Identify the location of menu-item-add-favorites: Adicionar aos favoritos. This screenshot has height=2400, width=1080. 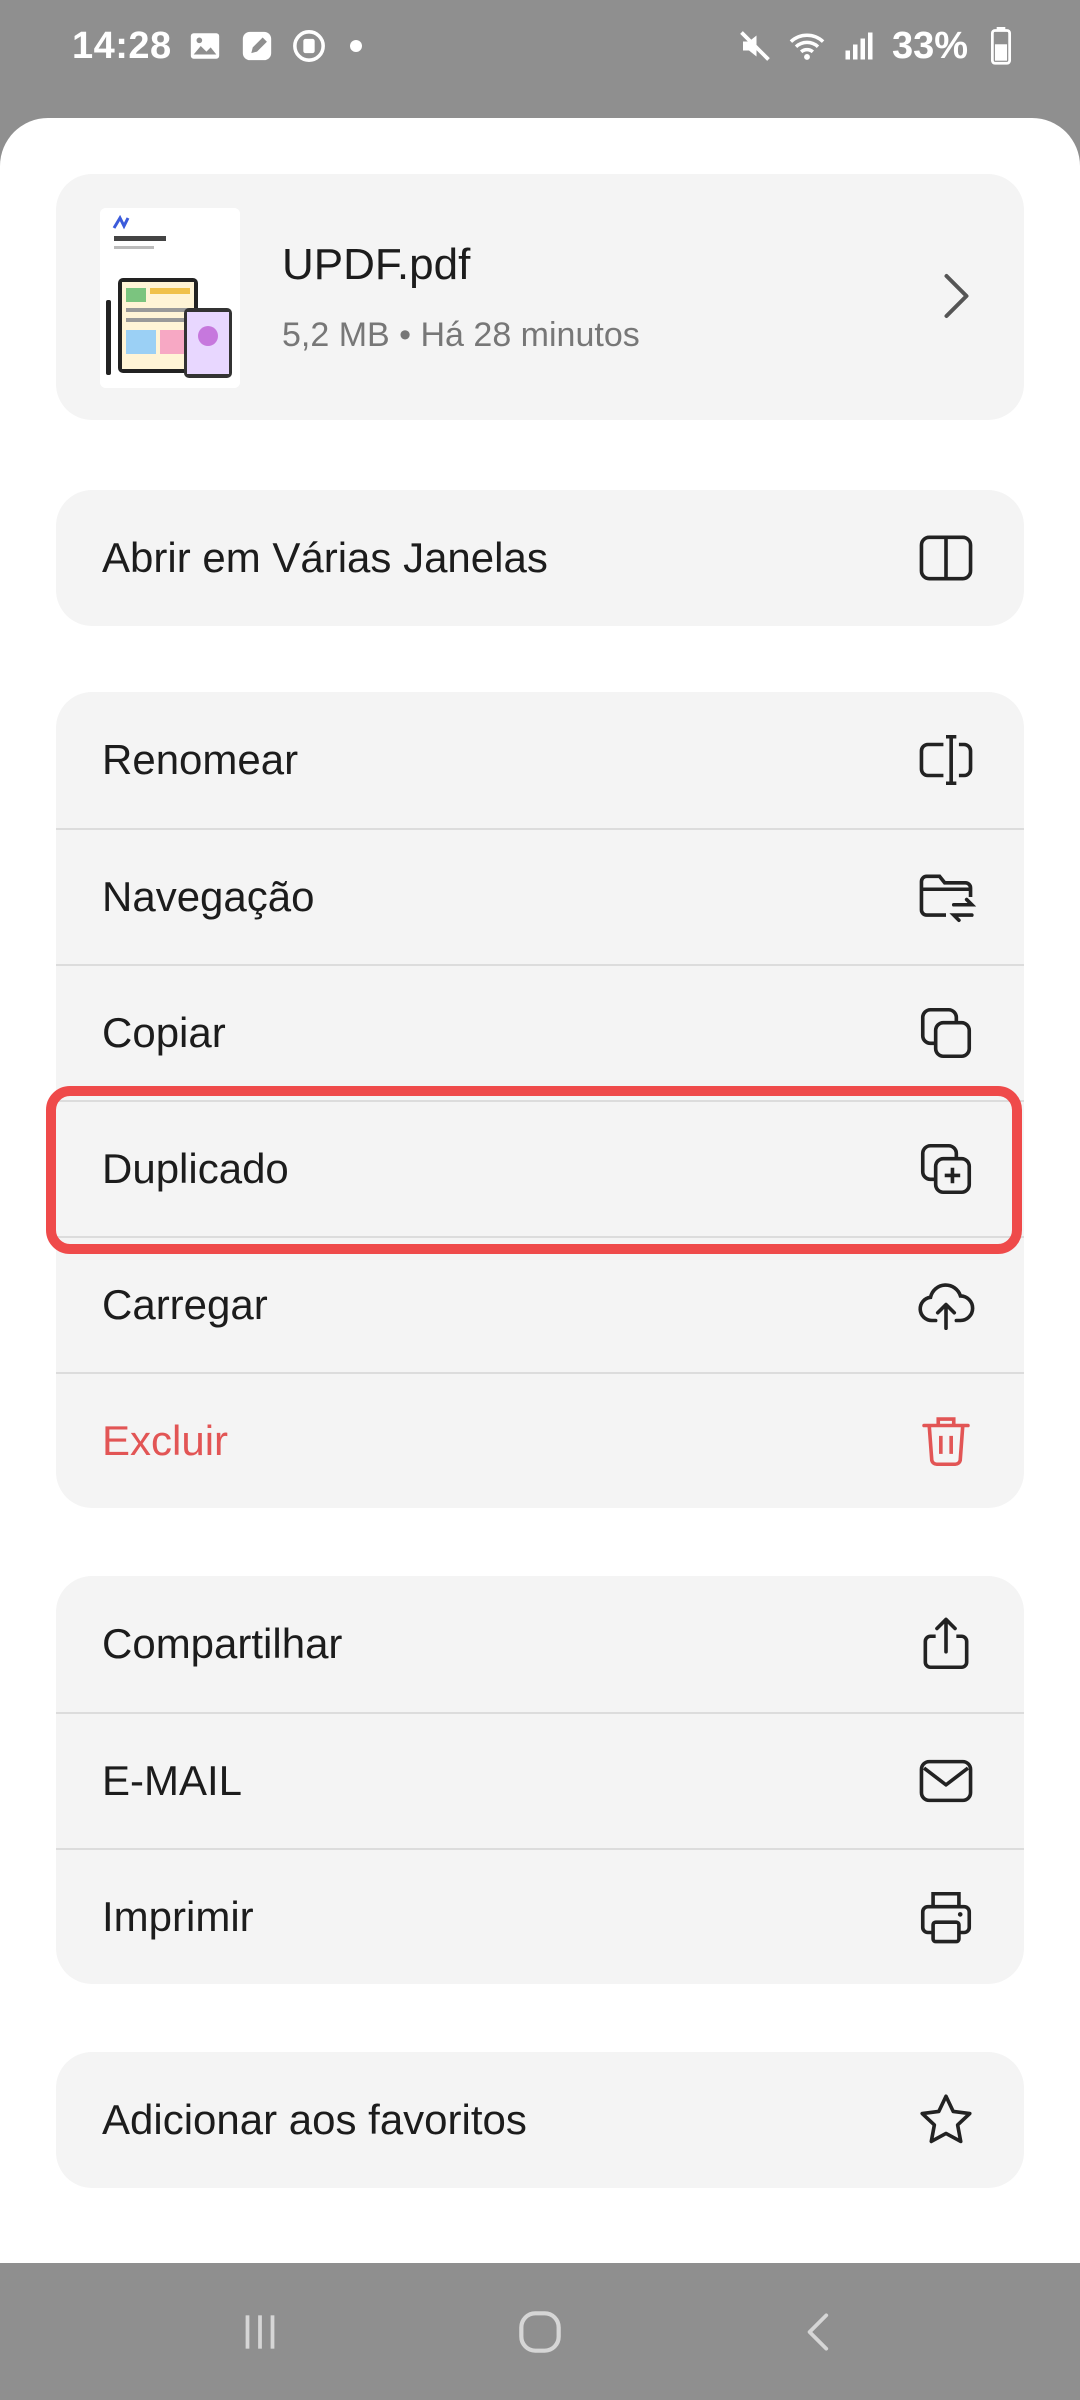
(540, 2120).